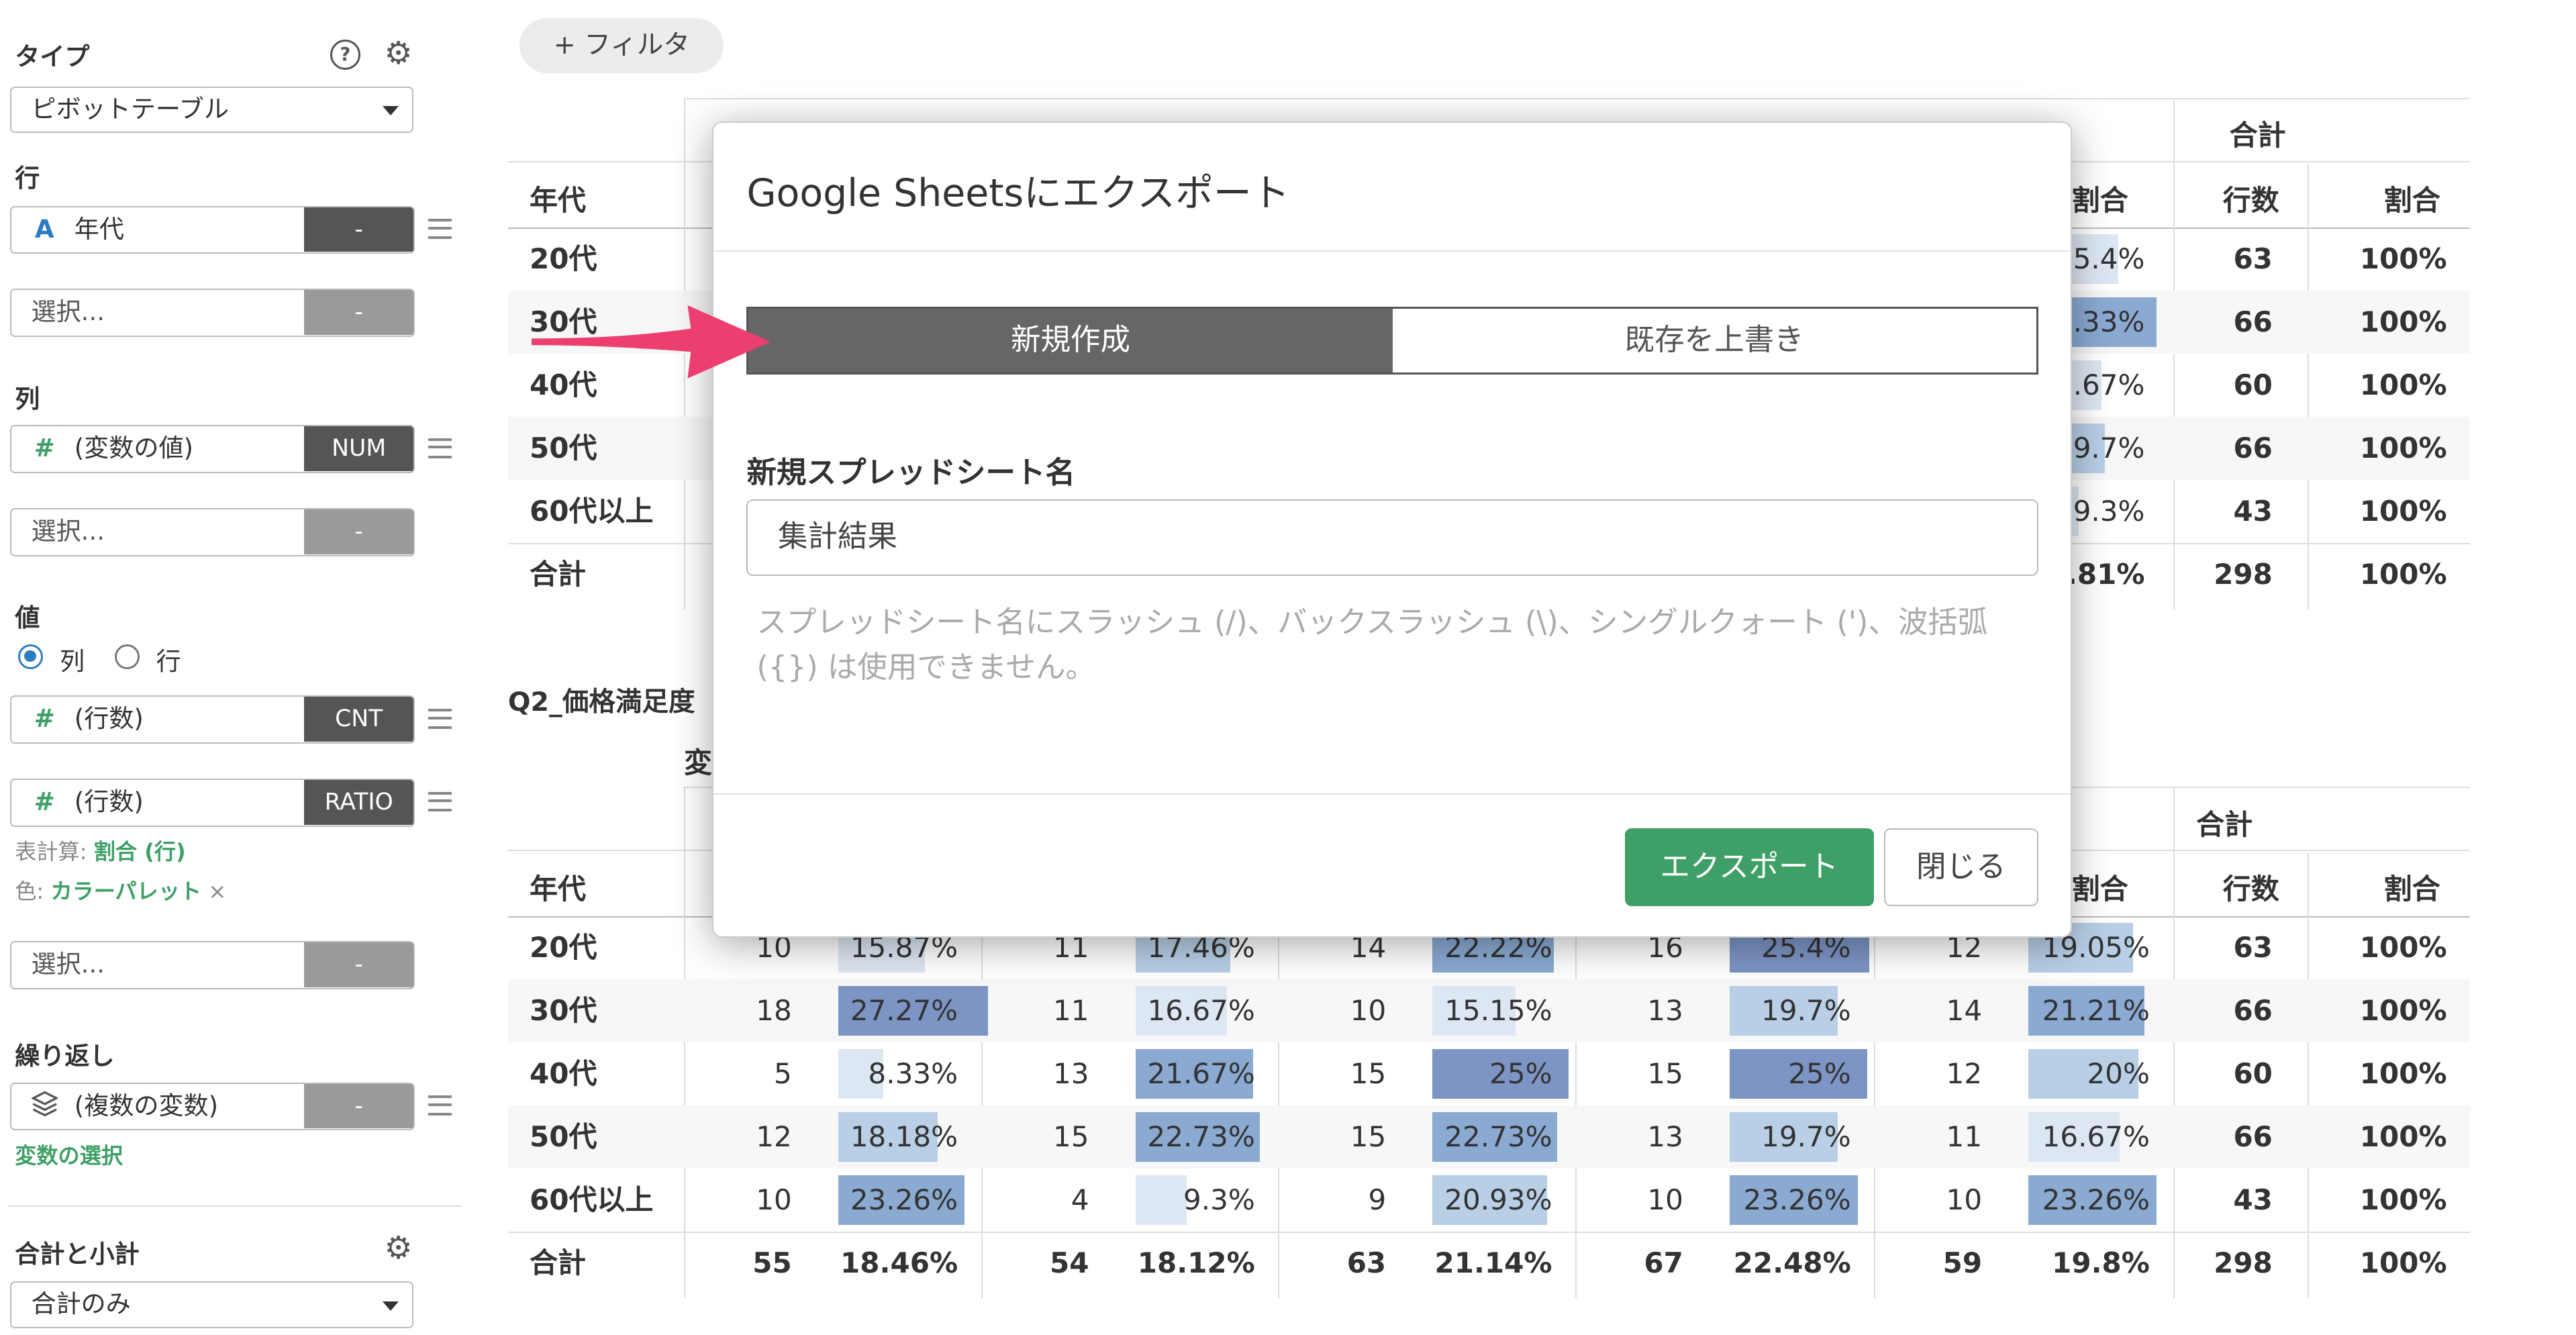  Describe the element at coordinates (563, 1011) in the screenshot. I see `row-label: 30代` at that location.